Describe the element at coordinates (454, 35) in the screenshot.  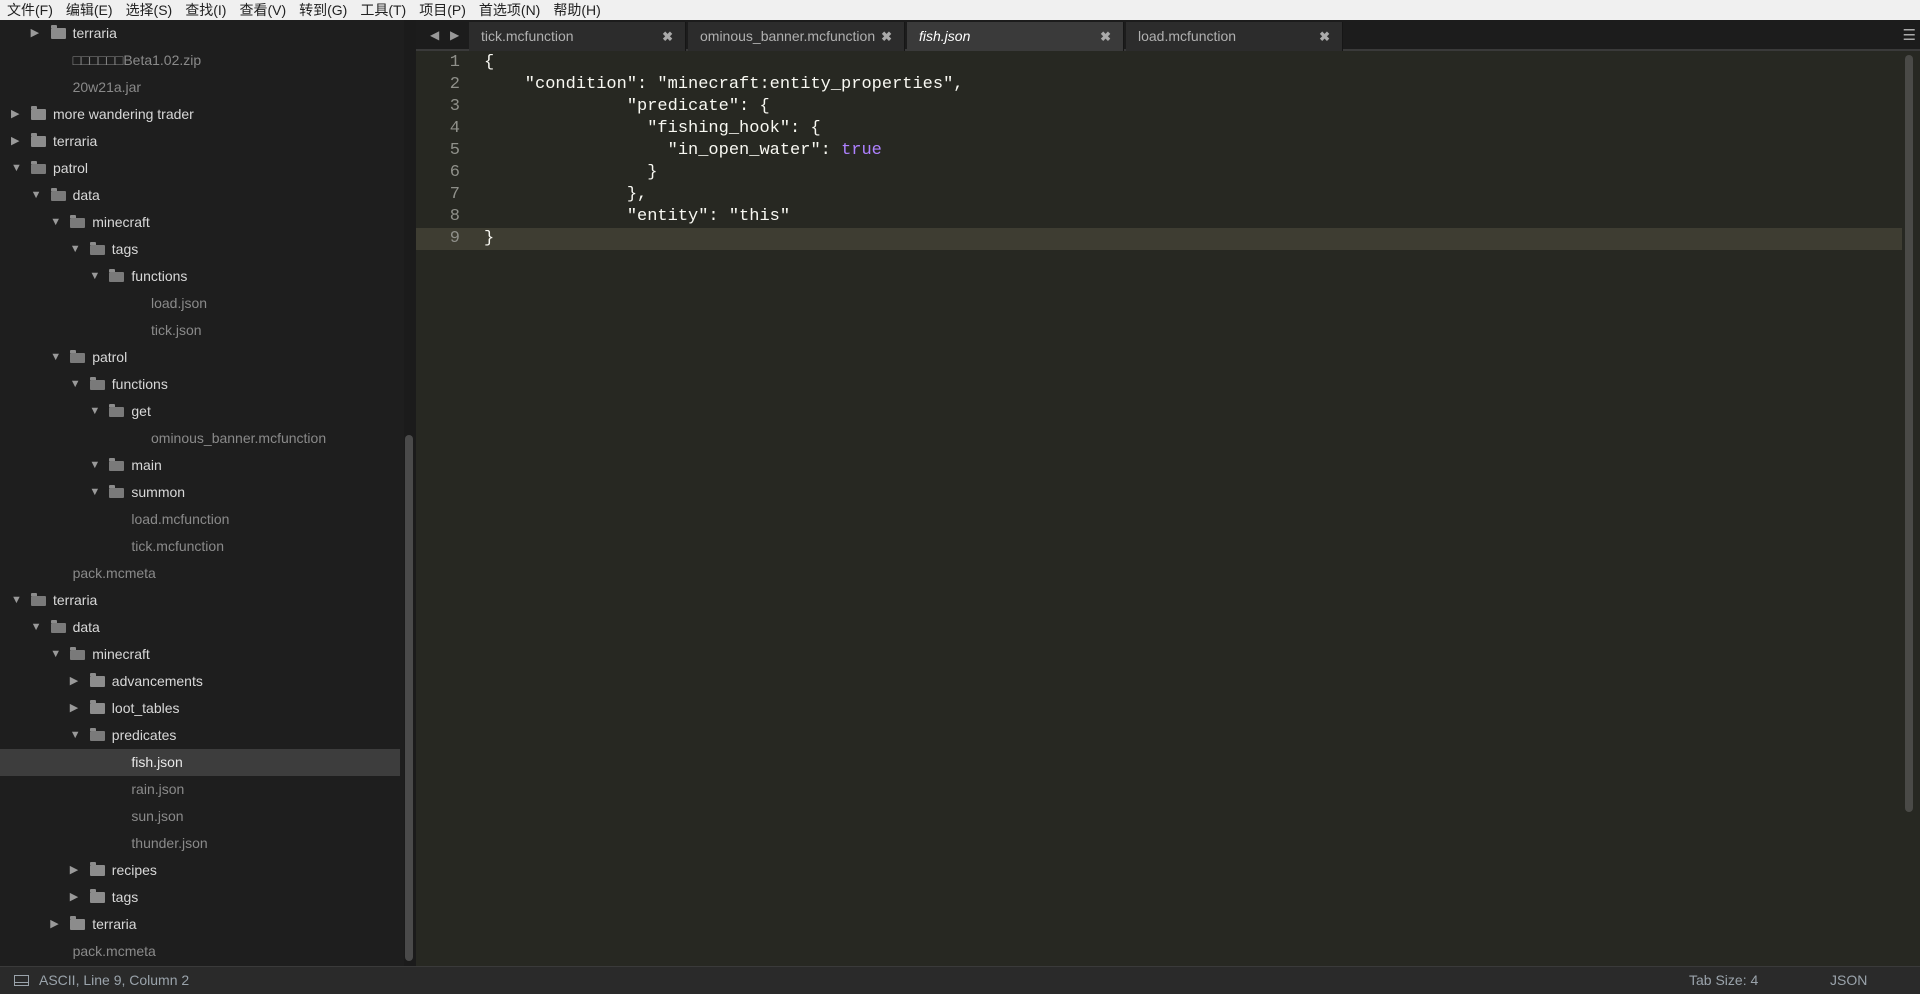
I see `tab-next-icon: ▶` at that location.